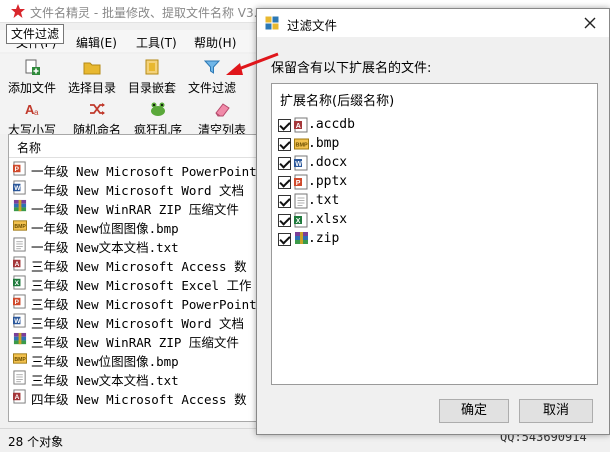 Image resolution: width=610 pixels, height=452 pixels. Describe the element at coordinates (272, 23) in the screenshot. I see `window-icon` at that location.